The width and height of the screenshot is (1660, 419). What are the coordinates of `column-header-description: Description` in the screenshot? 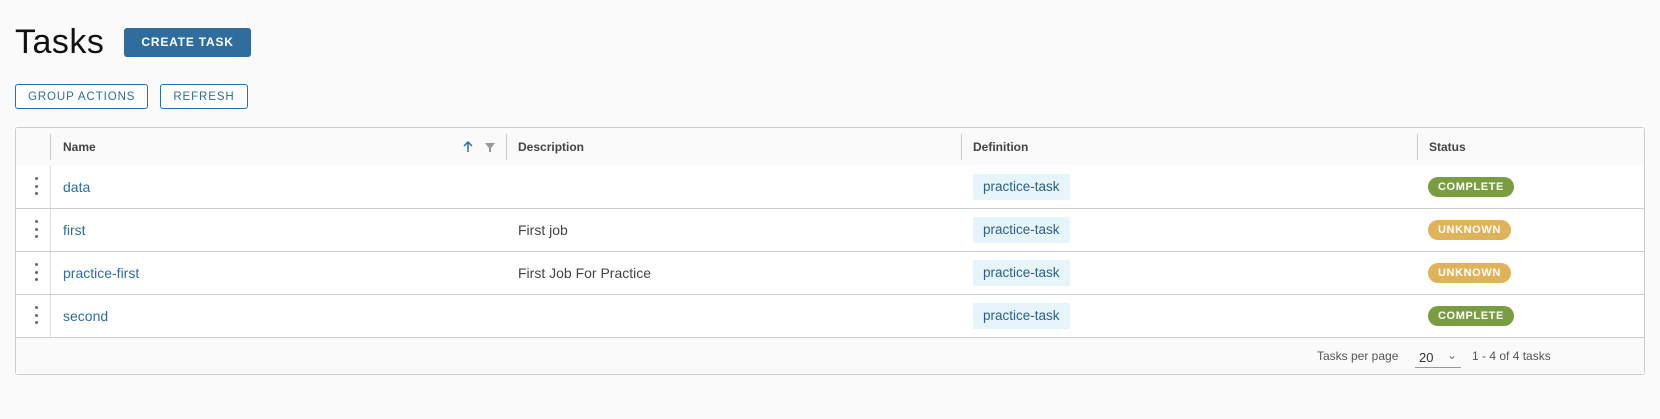 It's located at (551, 147).